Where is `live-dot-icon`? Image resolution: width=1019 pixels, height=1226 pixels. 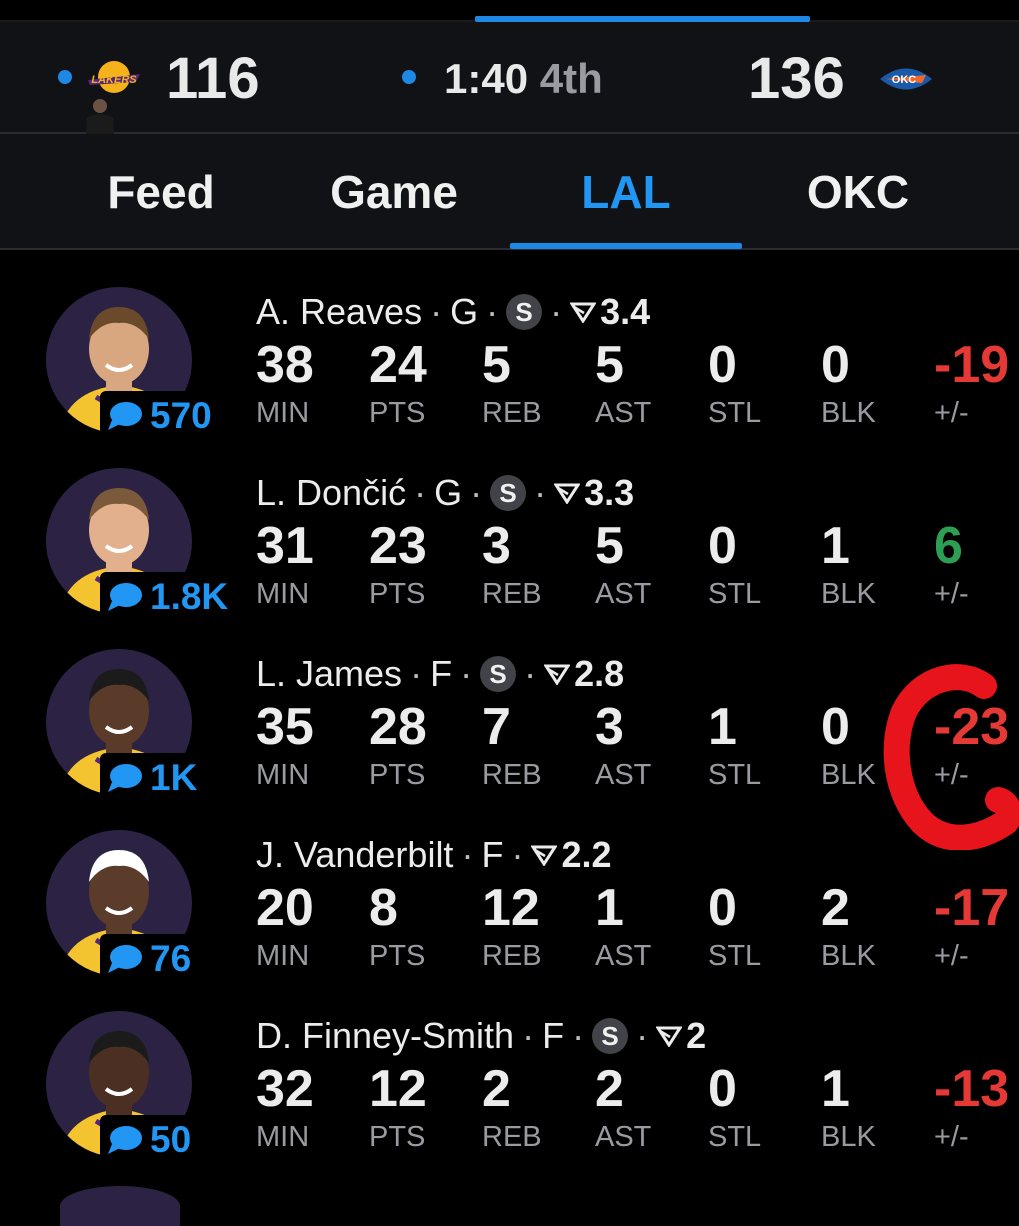
live-dot-icon is located at coordinates (65, 77).